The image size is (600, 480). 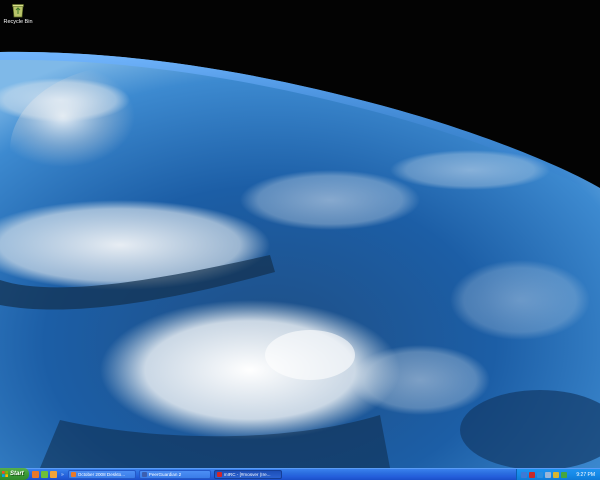 I want to click on messenger-tray-icon, so click(x=540, y=474).